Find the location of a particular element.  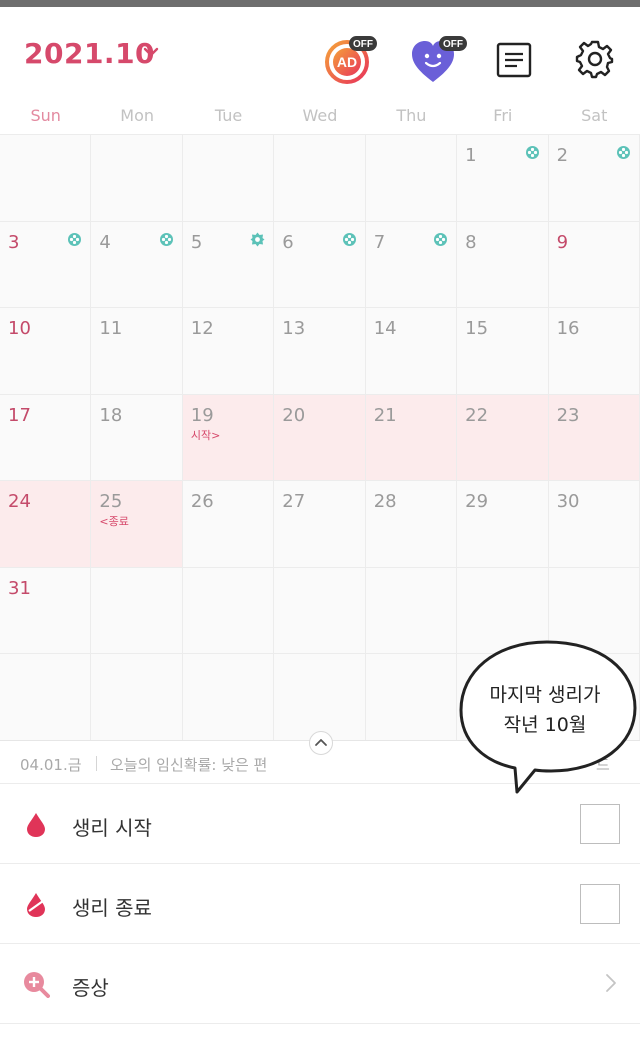

calendar-day-cell: 16 is located at coordinates (594, 351).